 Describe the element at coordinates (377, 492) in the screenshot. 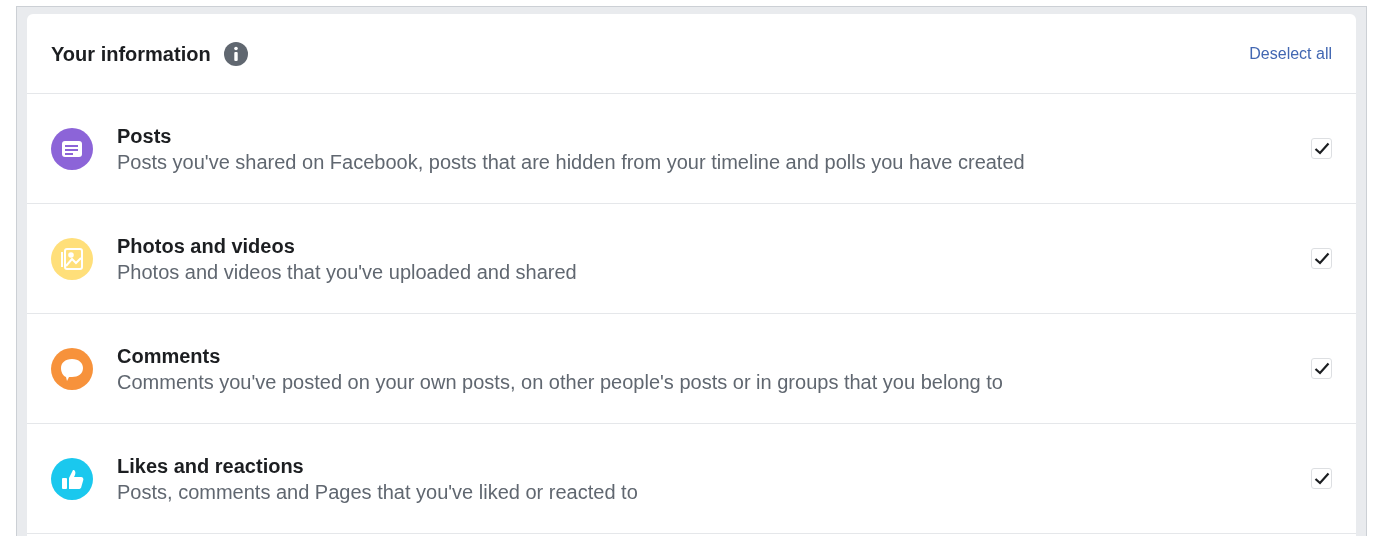

I see `category-description: Posts, comments and Pages that you've liked or reacted to` at that location.